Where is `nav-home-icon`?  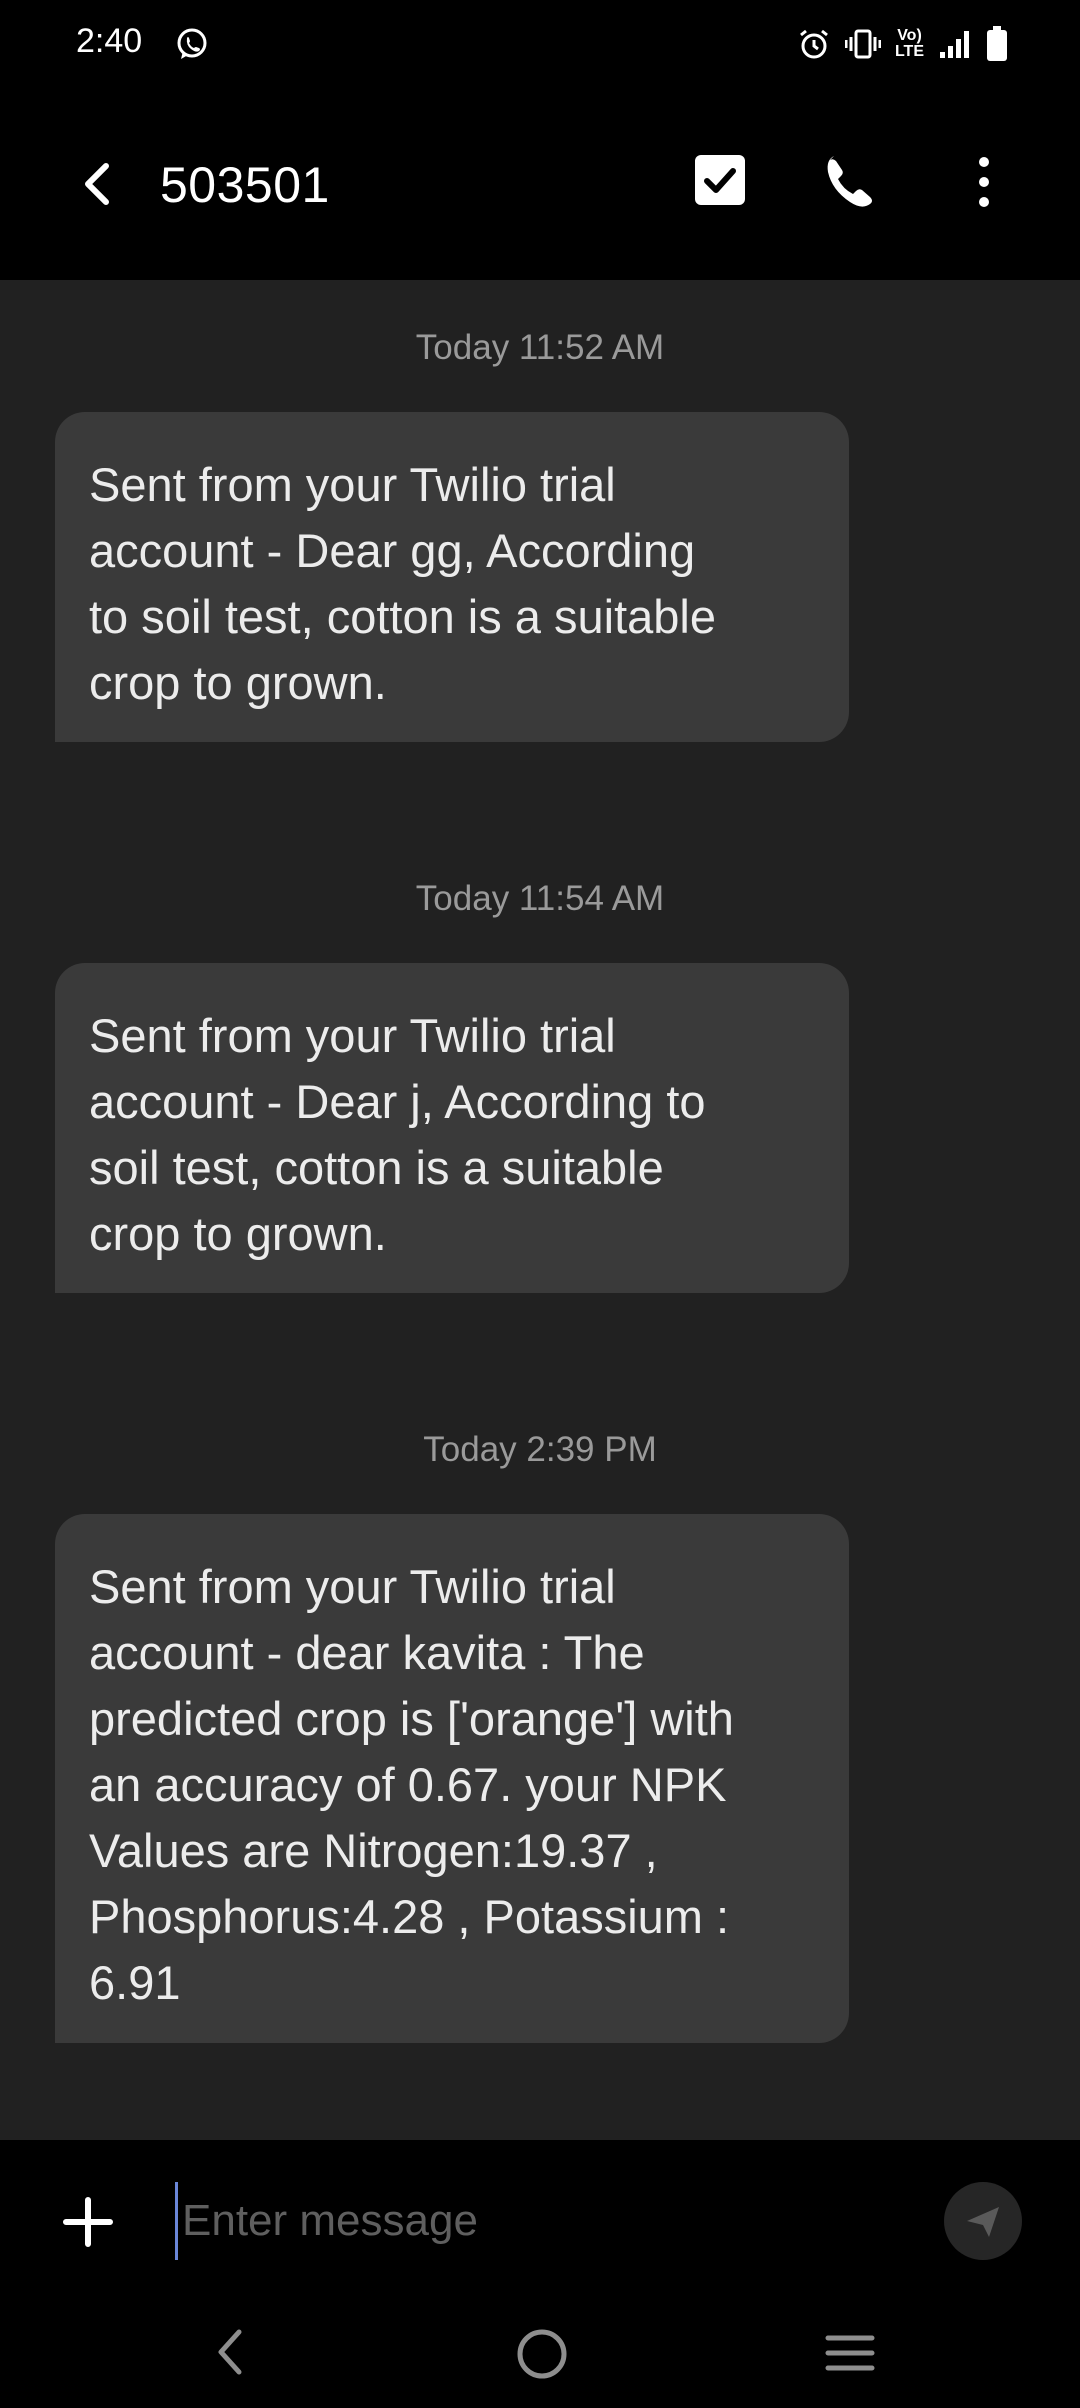
nav-home-icon is located at coordinates (542, 2354).